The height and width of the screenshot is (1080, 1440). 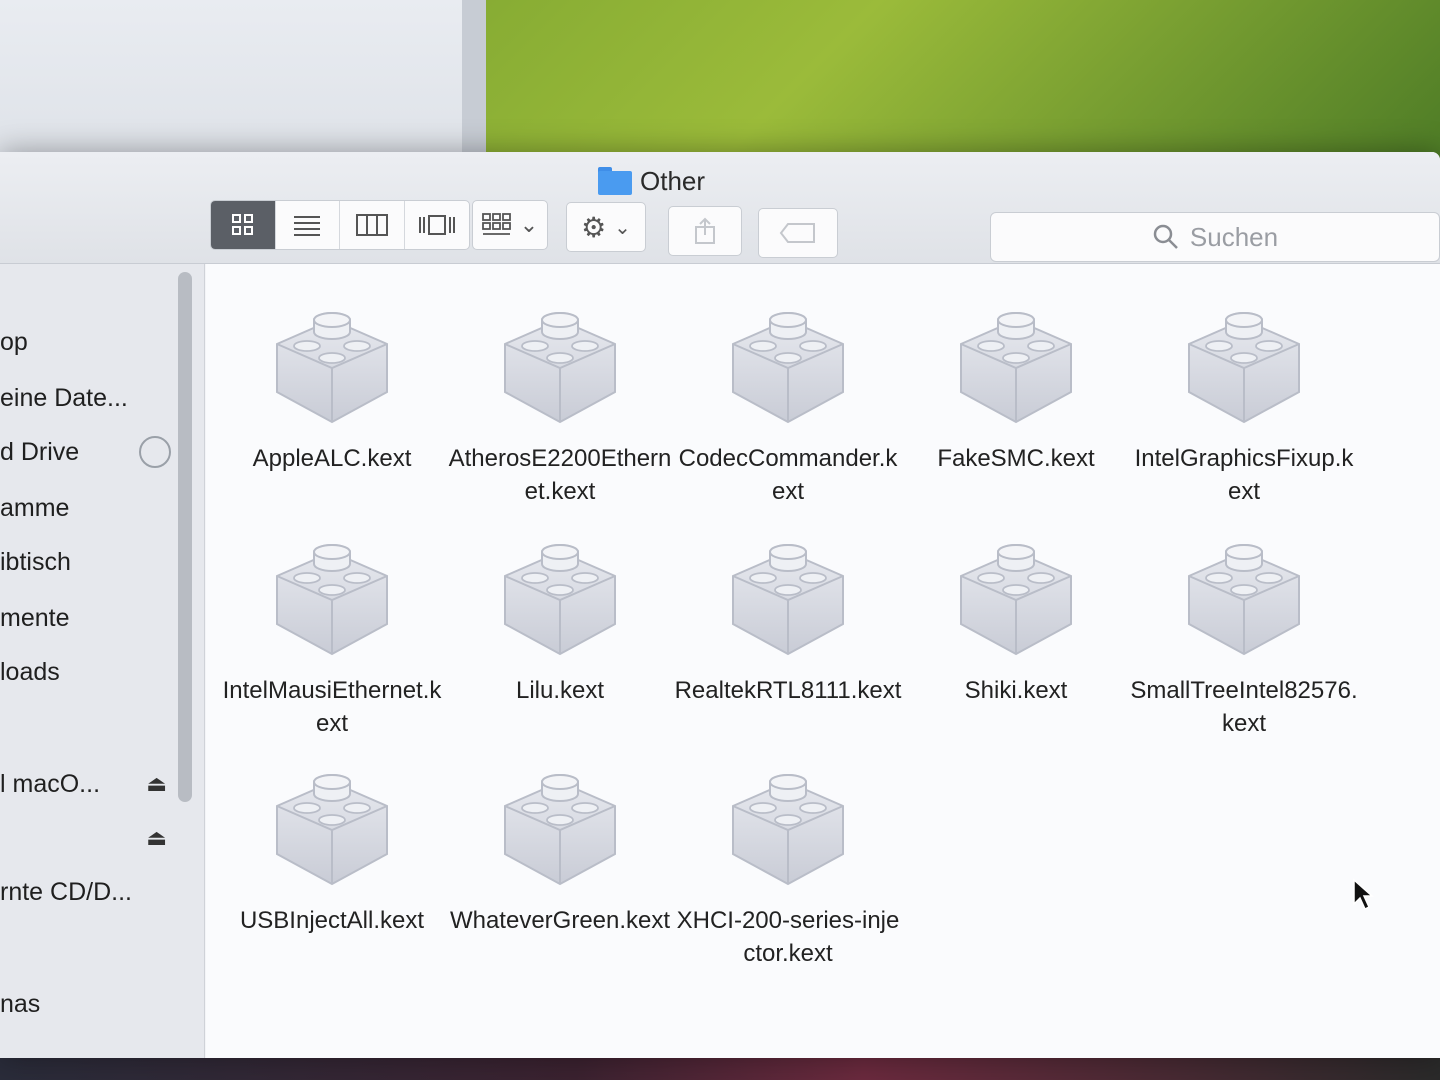 I want to click on file-item: CodecCommander.kext, so click(x=788, y=402).